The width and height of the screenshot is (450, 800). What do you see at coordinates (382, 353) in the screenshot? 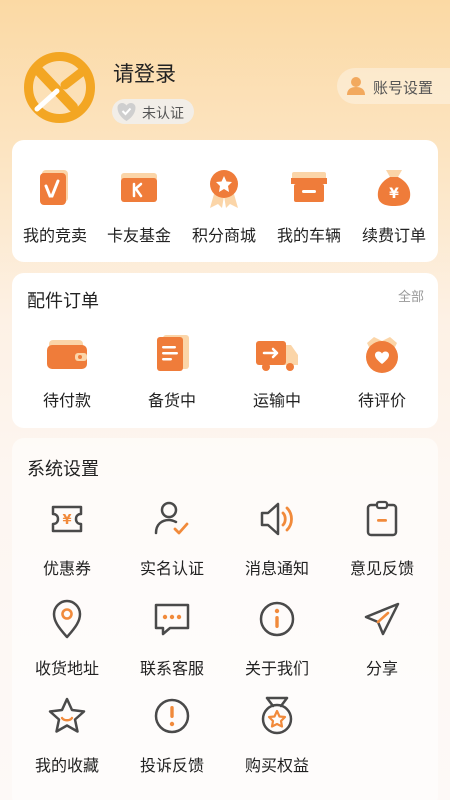
I see `rating-icon` at bounding box center [382, 353].